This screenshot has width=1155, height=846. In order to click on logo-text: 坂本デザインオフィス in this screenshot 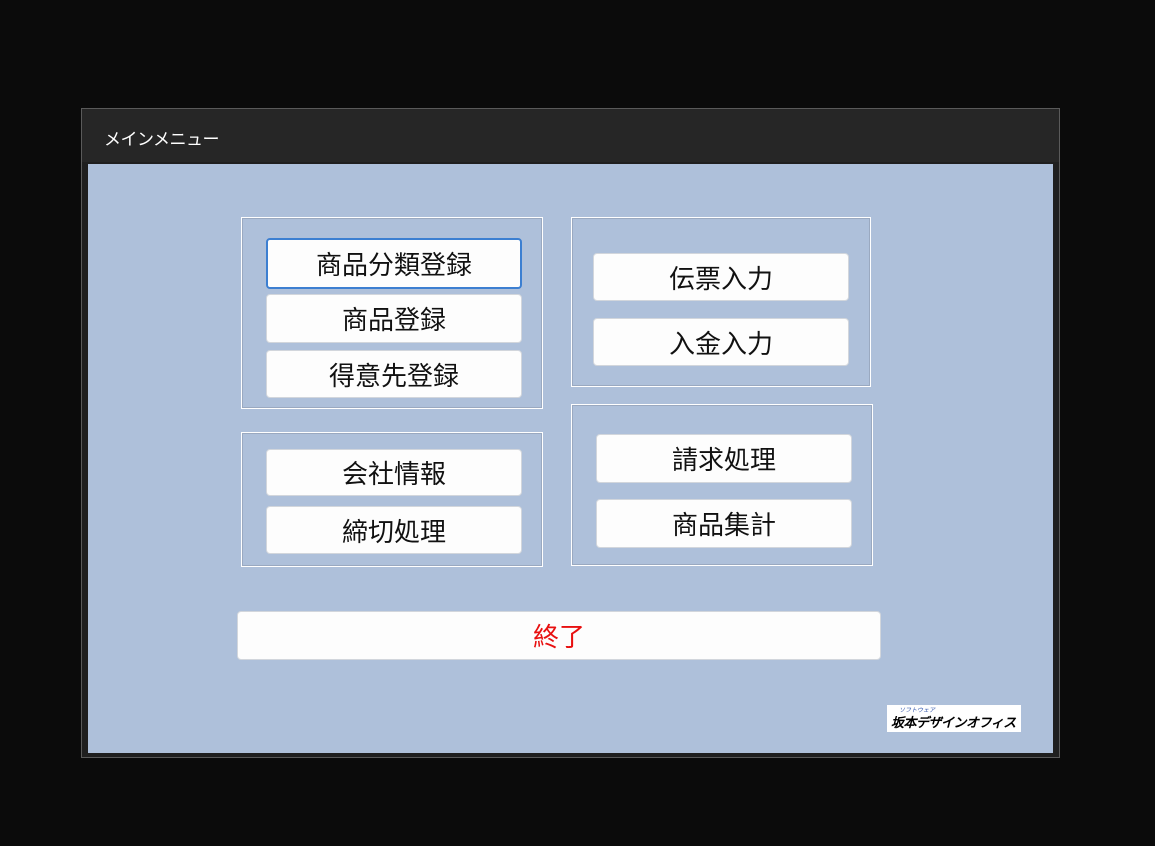, I will do `click(953, 723)`.